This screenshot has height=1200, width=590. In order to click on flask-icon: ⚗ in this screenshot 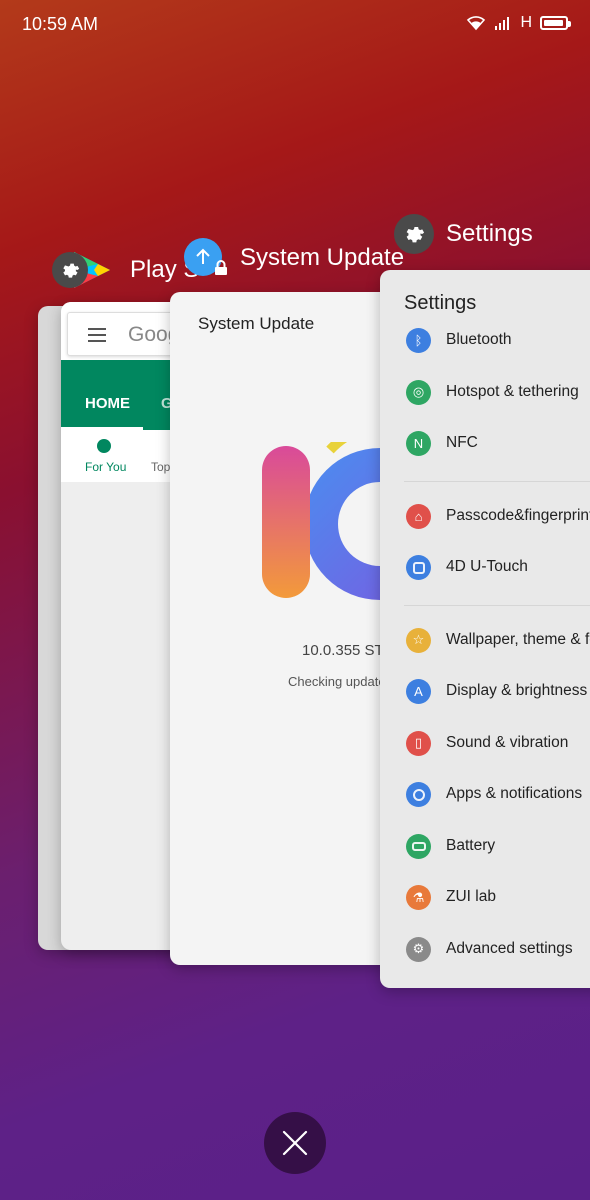, I will do `click(418, 897)`.